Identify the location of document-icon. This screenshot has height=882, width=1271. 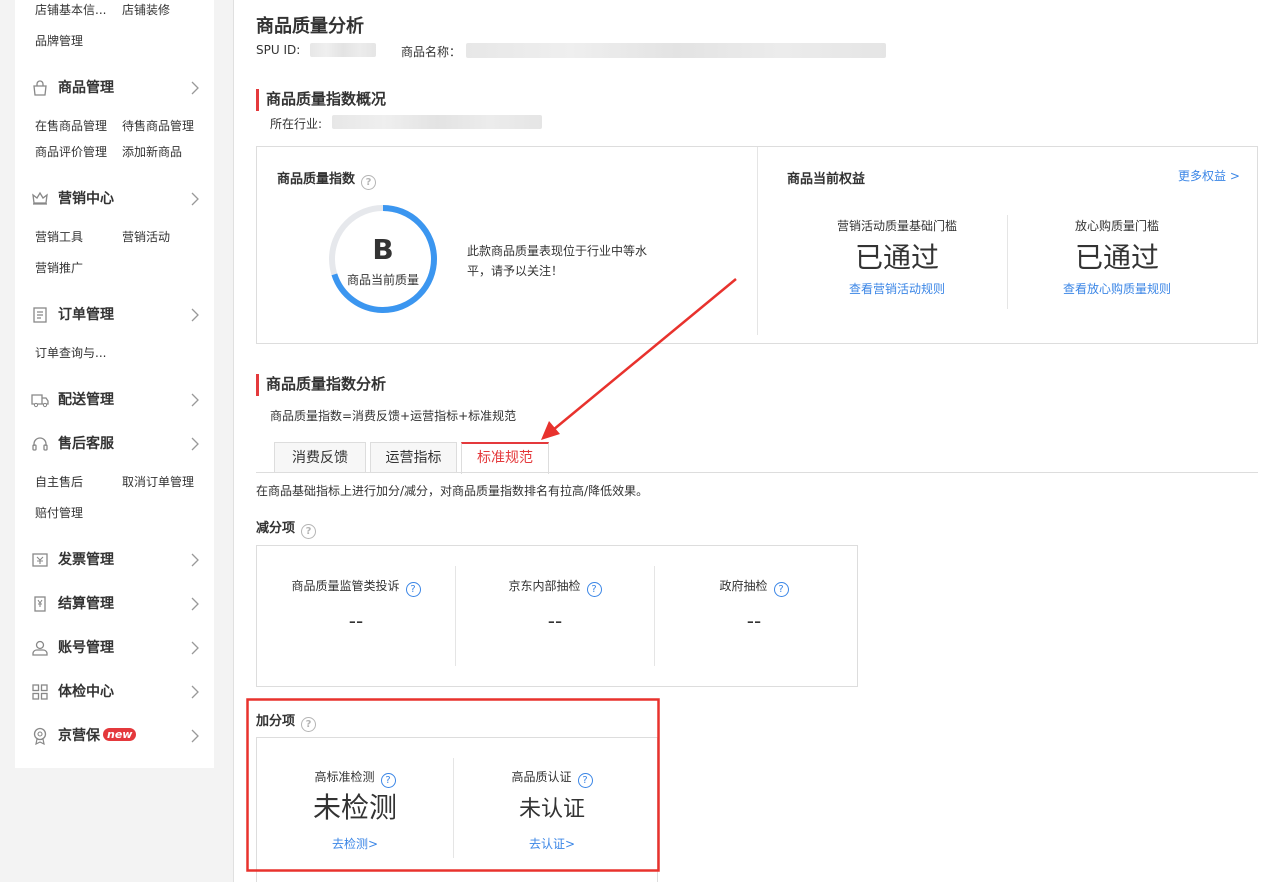
(40, 315).